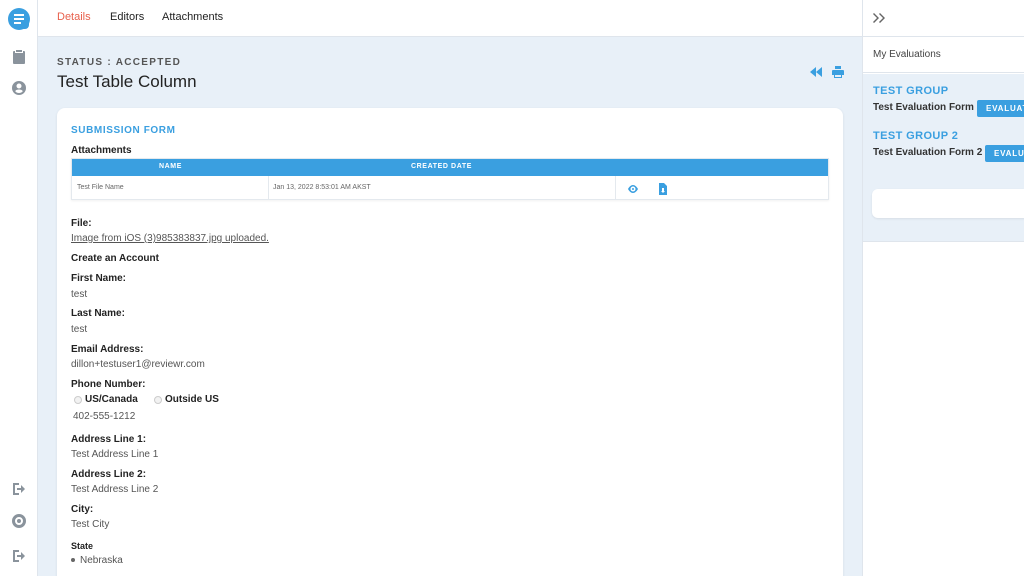 This screenshot has width=1024, height=576. I want to click on radio-us-canada-label: US/Canada, so click(111, 399).